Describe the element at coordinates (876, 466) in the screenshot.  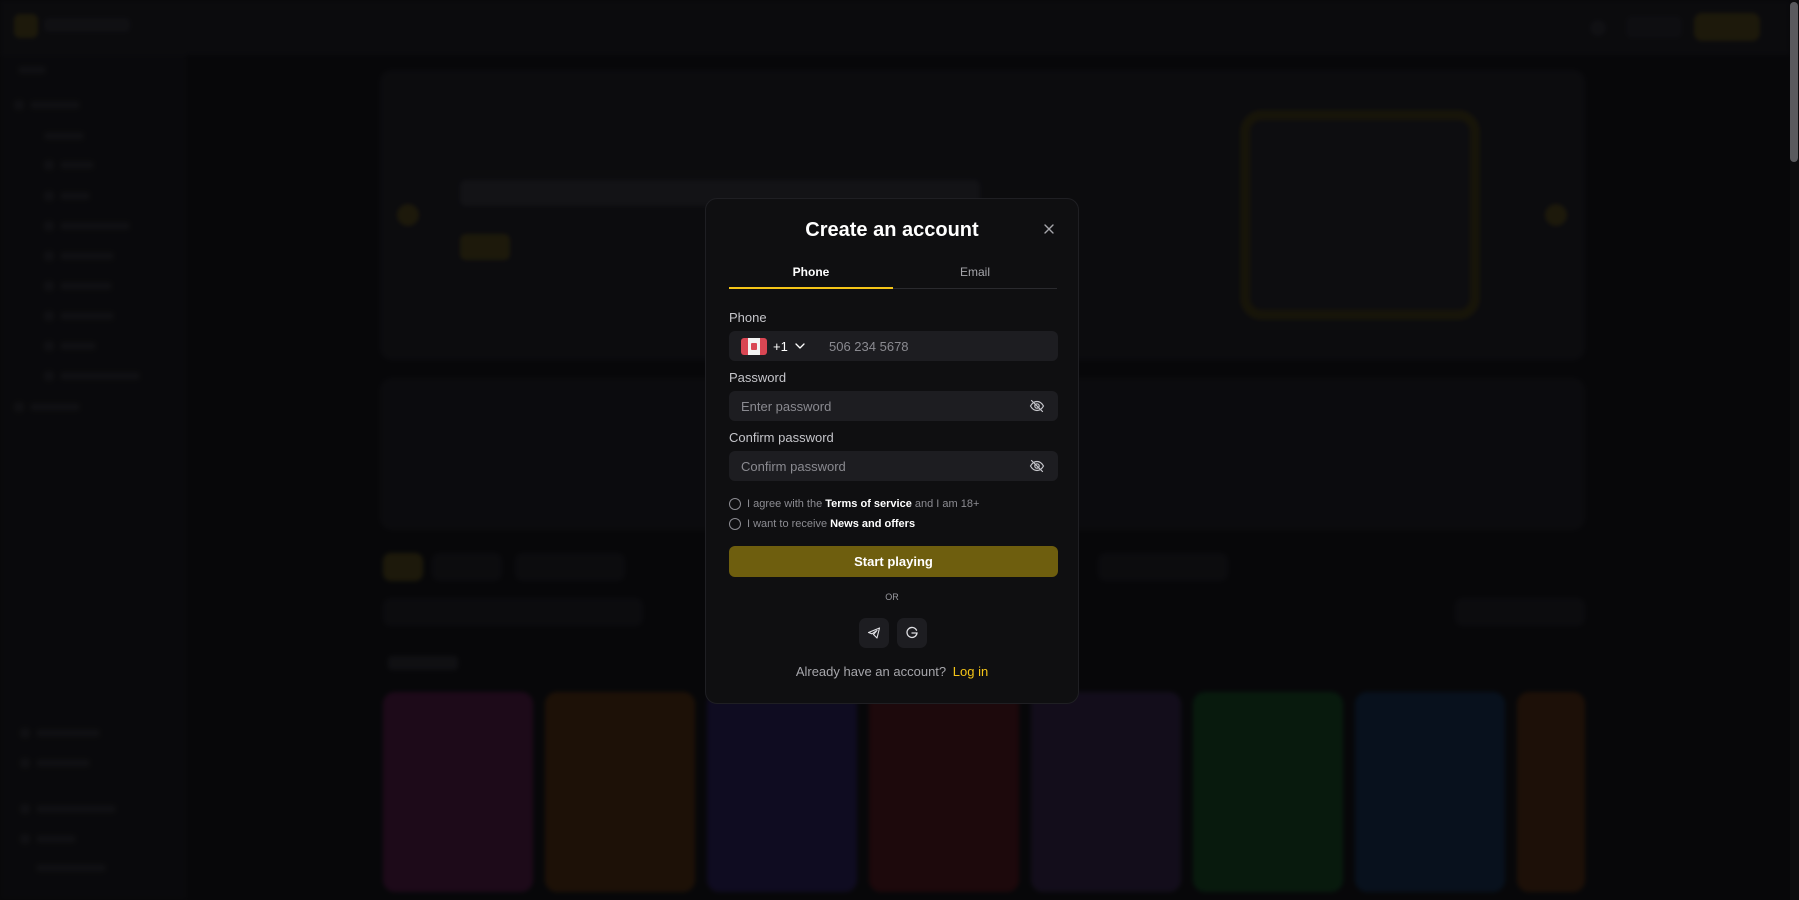
I see `confirm-password-input` at that location.